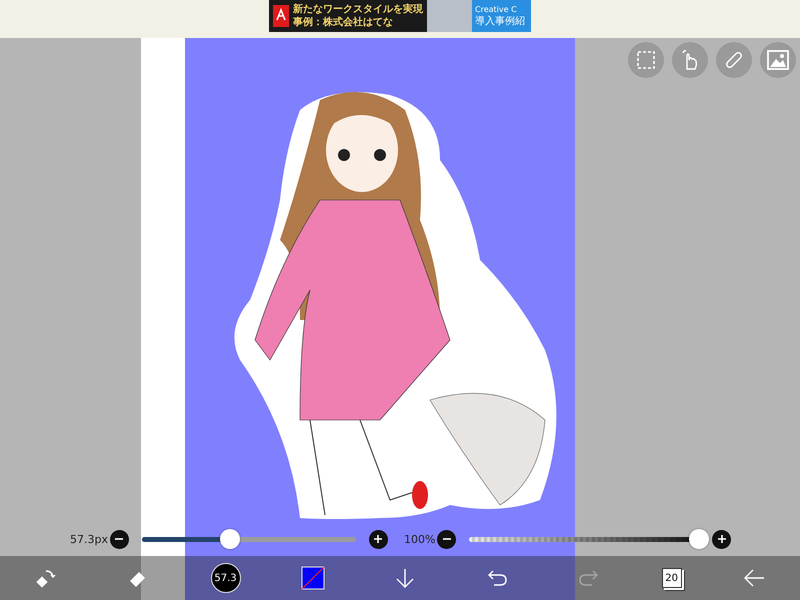  I want to click on image-button, so click(778, 60).